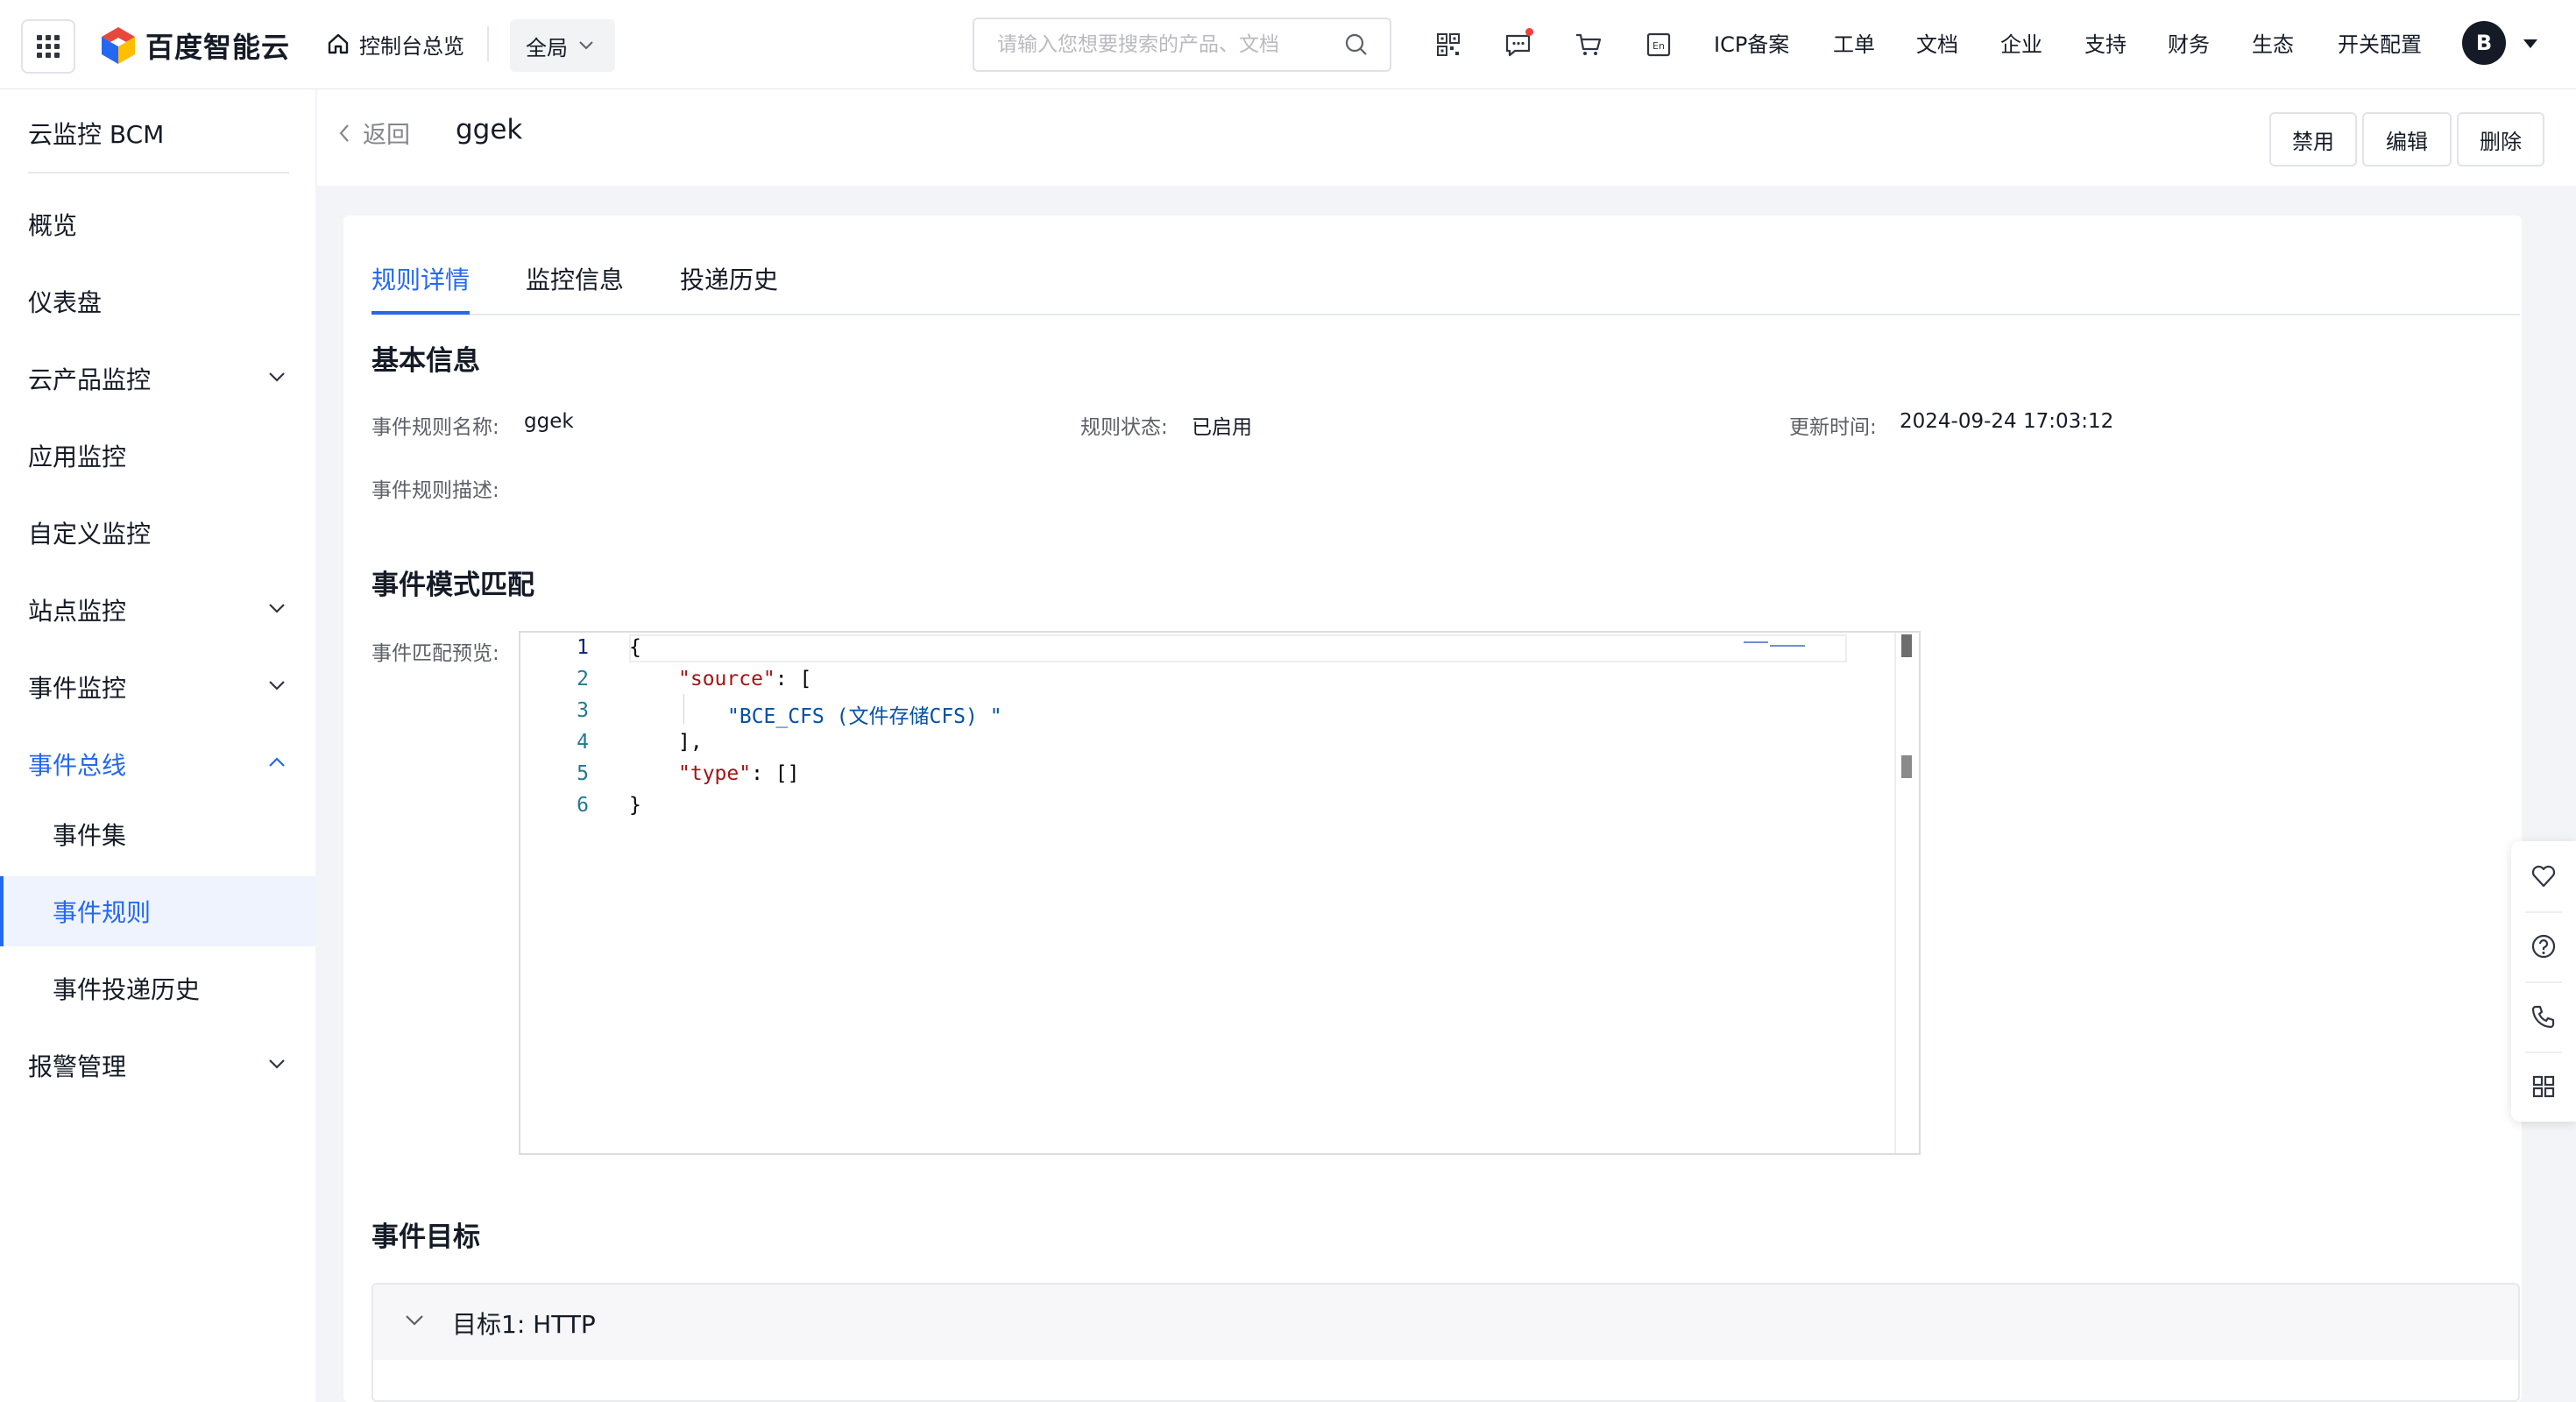  Describe the element at coordinates (157, 378) in the screenshot. I see `sidebar-item-cloud-product-monitor: 云产品监控` at that location.